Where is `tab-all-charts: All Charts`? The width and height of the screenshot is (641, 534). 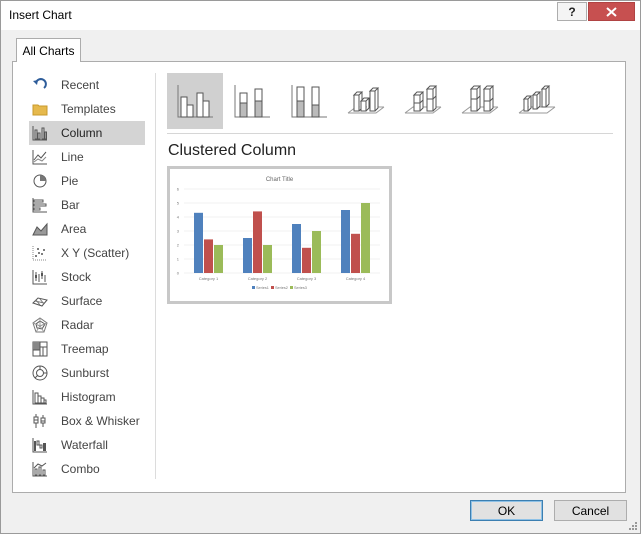 tab-all-charts: All Charts is located at coordinates (48, 50).